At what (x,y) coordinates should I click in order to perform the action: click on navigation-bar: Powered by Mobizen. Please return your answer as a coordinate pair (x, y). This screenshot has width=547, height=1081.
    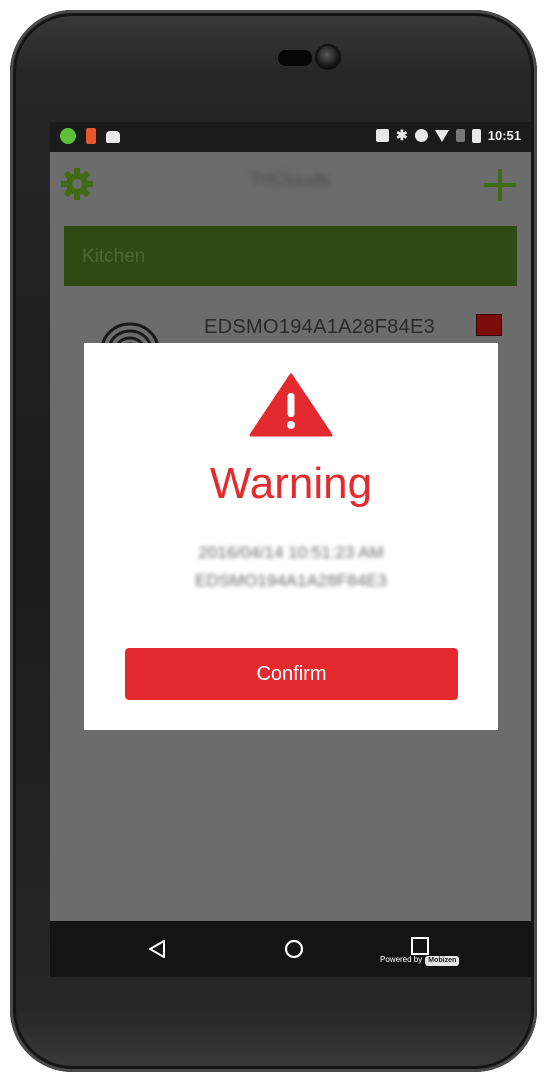
    Looking at the image, I should click on (290, 949).